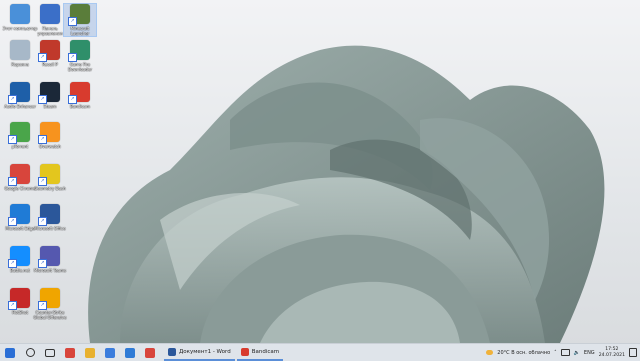 This screenshot has height=361, width=640. Describe the element at coordinates (523, 353) in the screenshot. I see `weather-text: 20°C В осн. облачно` at that location.